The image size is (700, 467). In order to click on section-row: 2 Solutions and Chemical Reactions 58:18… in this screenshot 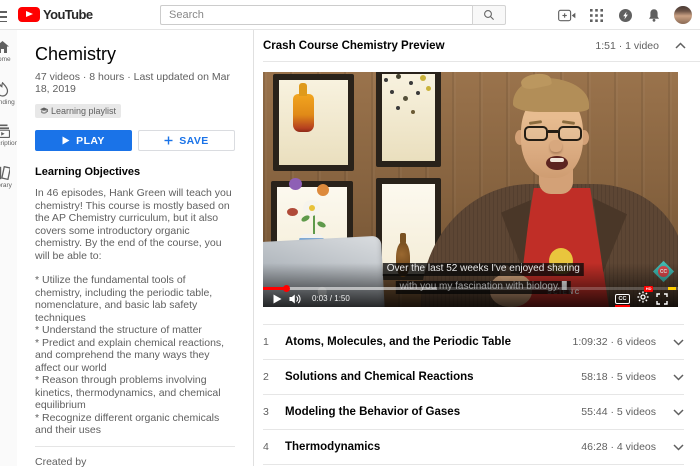, I will do `click(473, 377)`.